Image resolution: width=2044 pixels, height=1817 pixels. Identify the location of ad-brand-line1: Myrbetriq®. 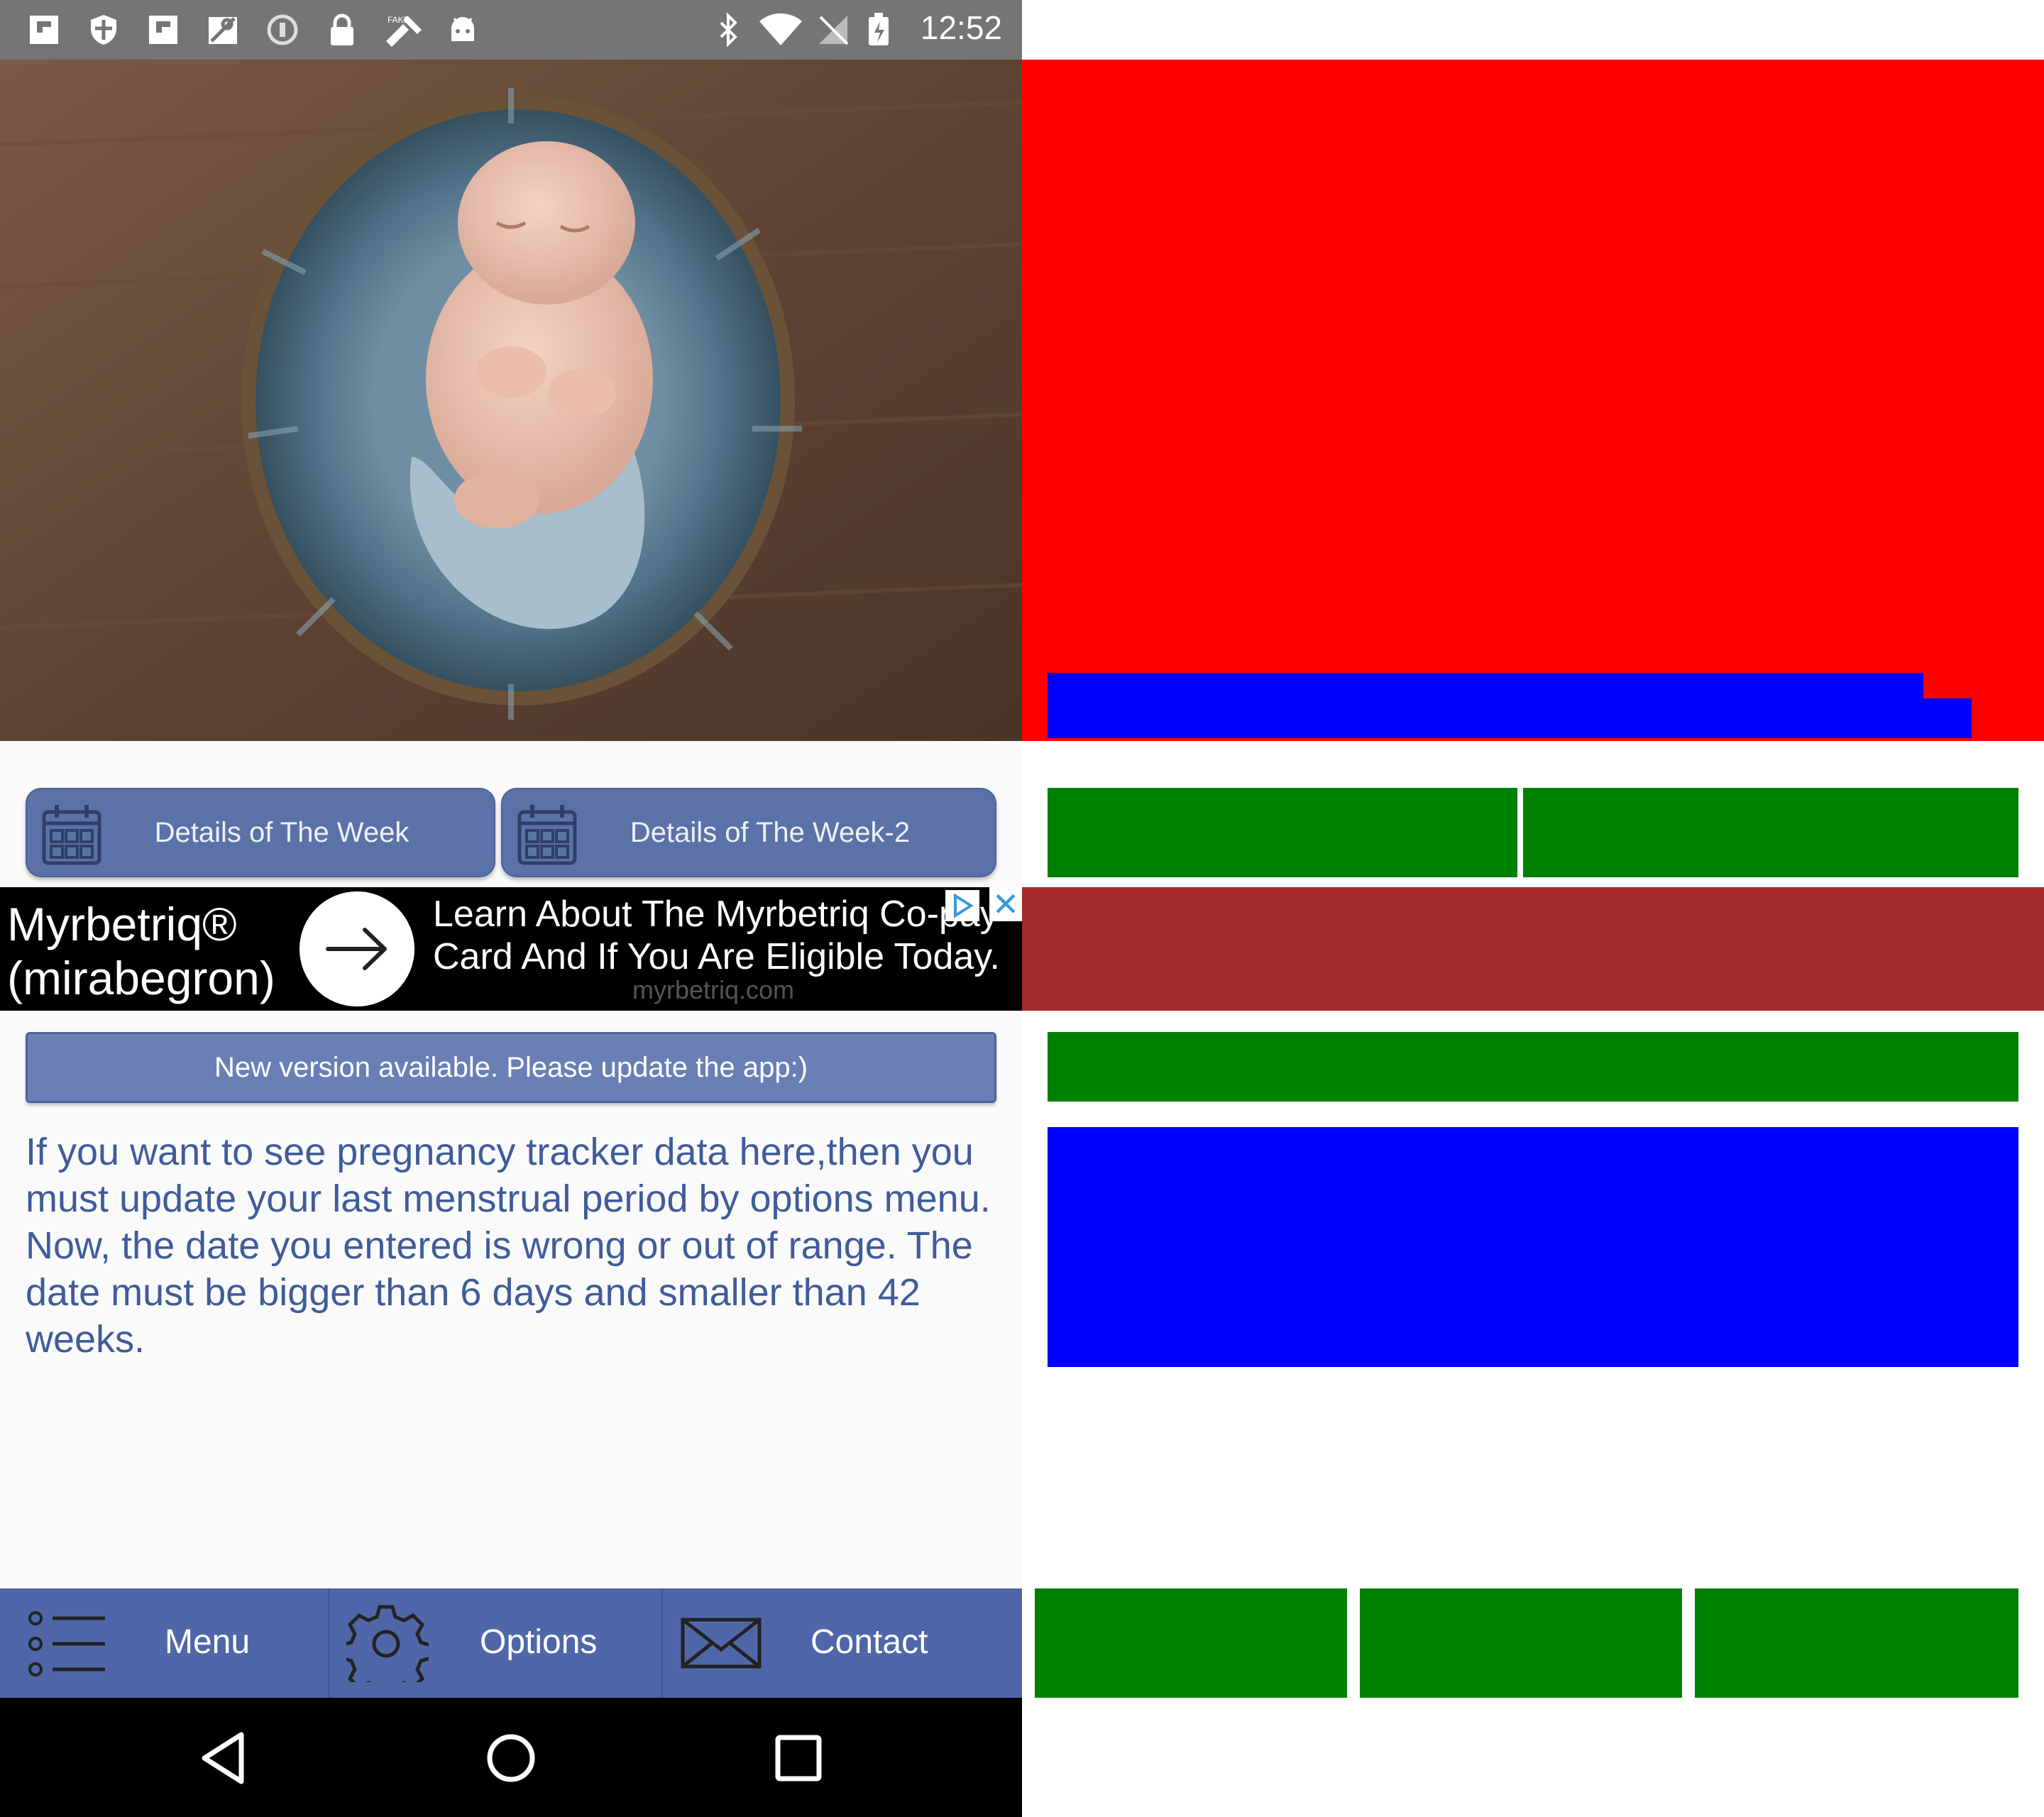
(122, 924).